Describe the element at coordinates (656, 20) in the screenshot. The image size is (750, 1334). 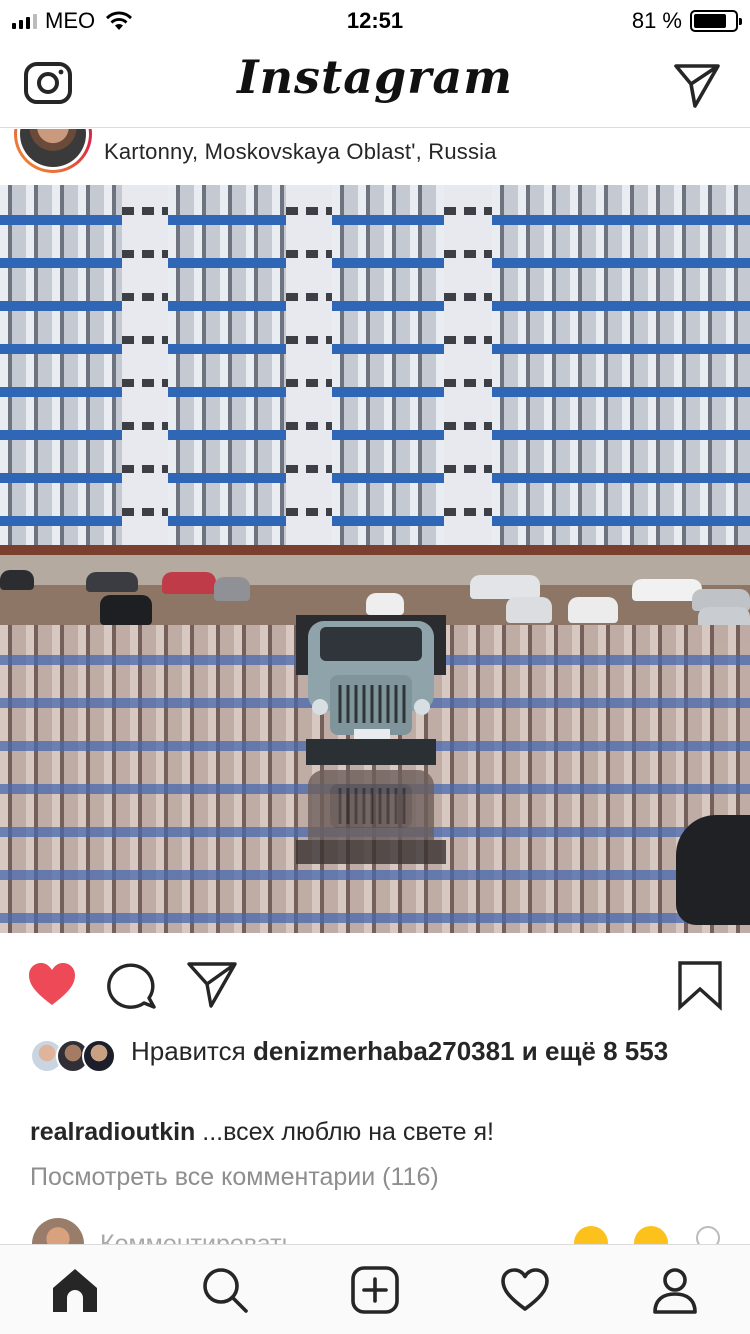
I see `battery-percent: 81 %` at that location.